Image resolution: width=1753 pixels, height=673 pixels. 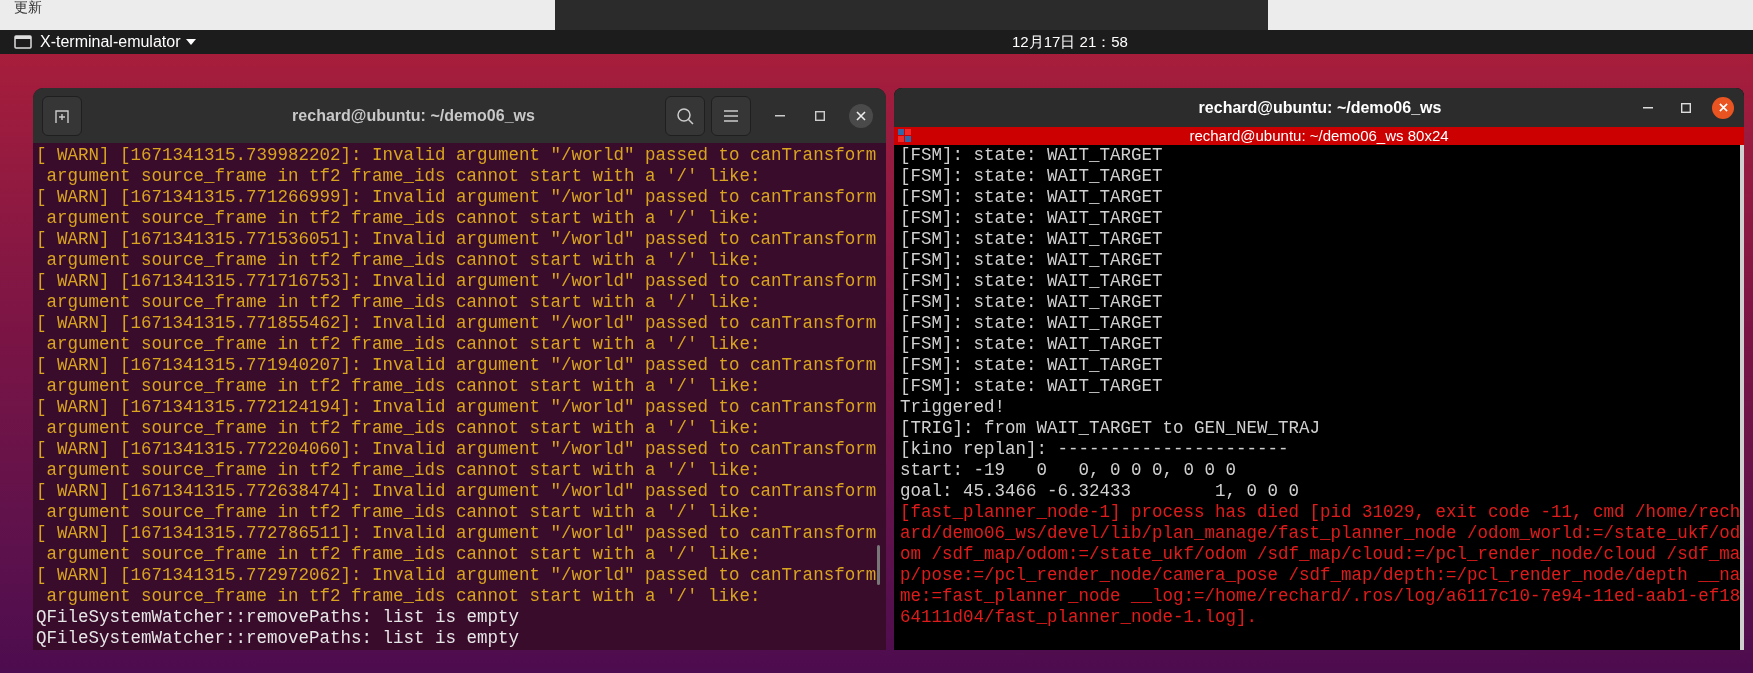 What do you see at coordinates (1320, 596) in the screenshot?
I see `terminal-line: me:=fast_planner_node __log:=/home/rechard/.ros/log/a6117c10-7e94-11ed-aab1-ef18` at bounding box center [1320, 596].